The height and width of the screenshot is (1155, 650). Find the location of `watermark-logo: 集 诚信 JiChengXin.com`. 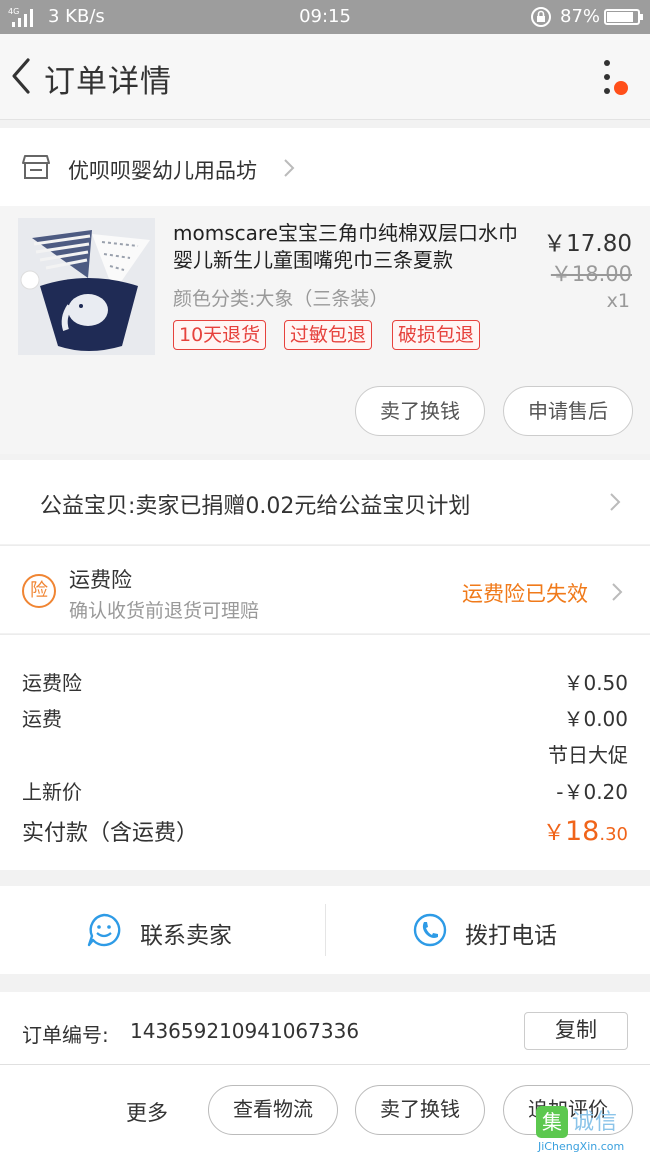

watermark-logo: 集 诚信 JiChengXin.com is located at coordinates (592, 1127).